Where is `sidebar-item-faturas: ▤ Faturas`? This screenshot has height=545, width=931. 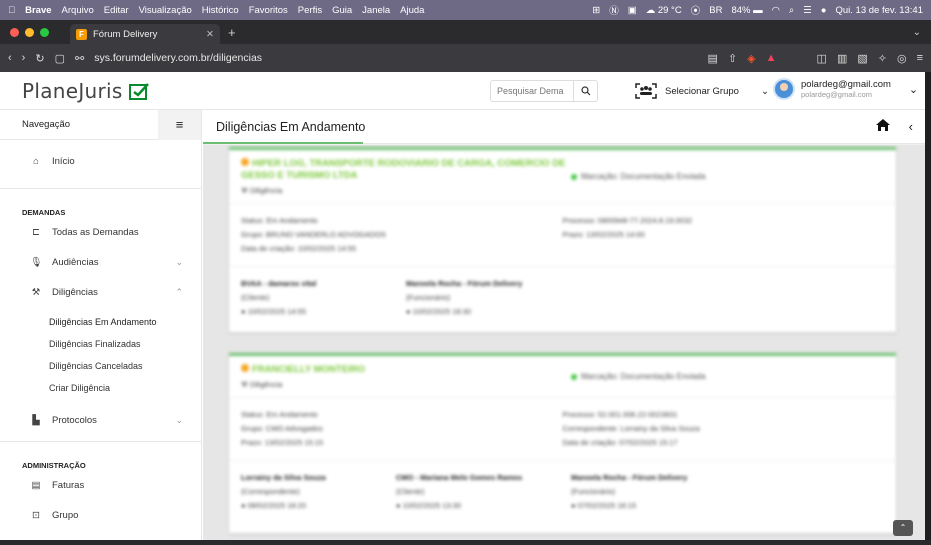
sidebar-item-faturas: ▤ Faturas is located at coordinates (100, 485).